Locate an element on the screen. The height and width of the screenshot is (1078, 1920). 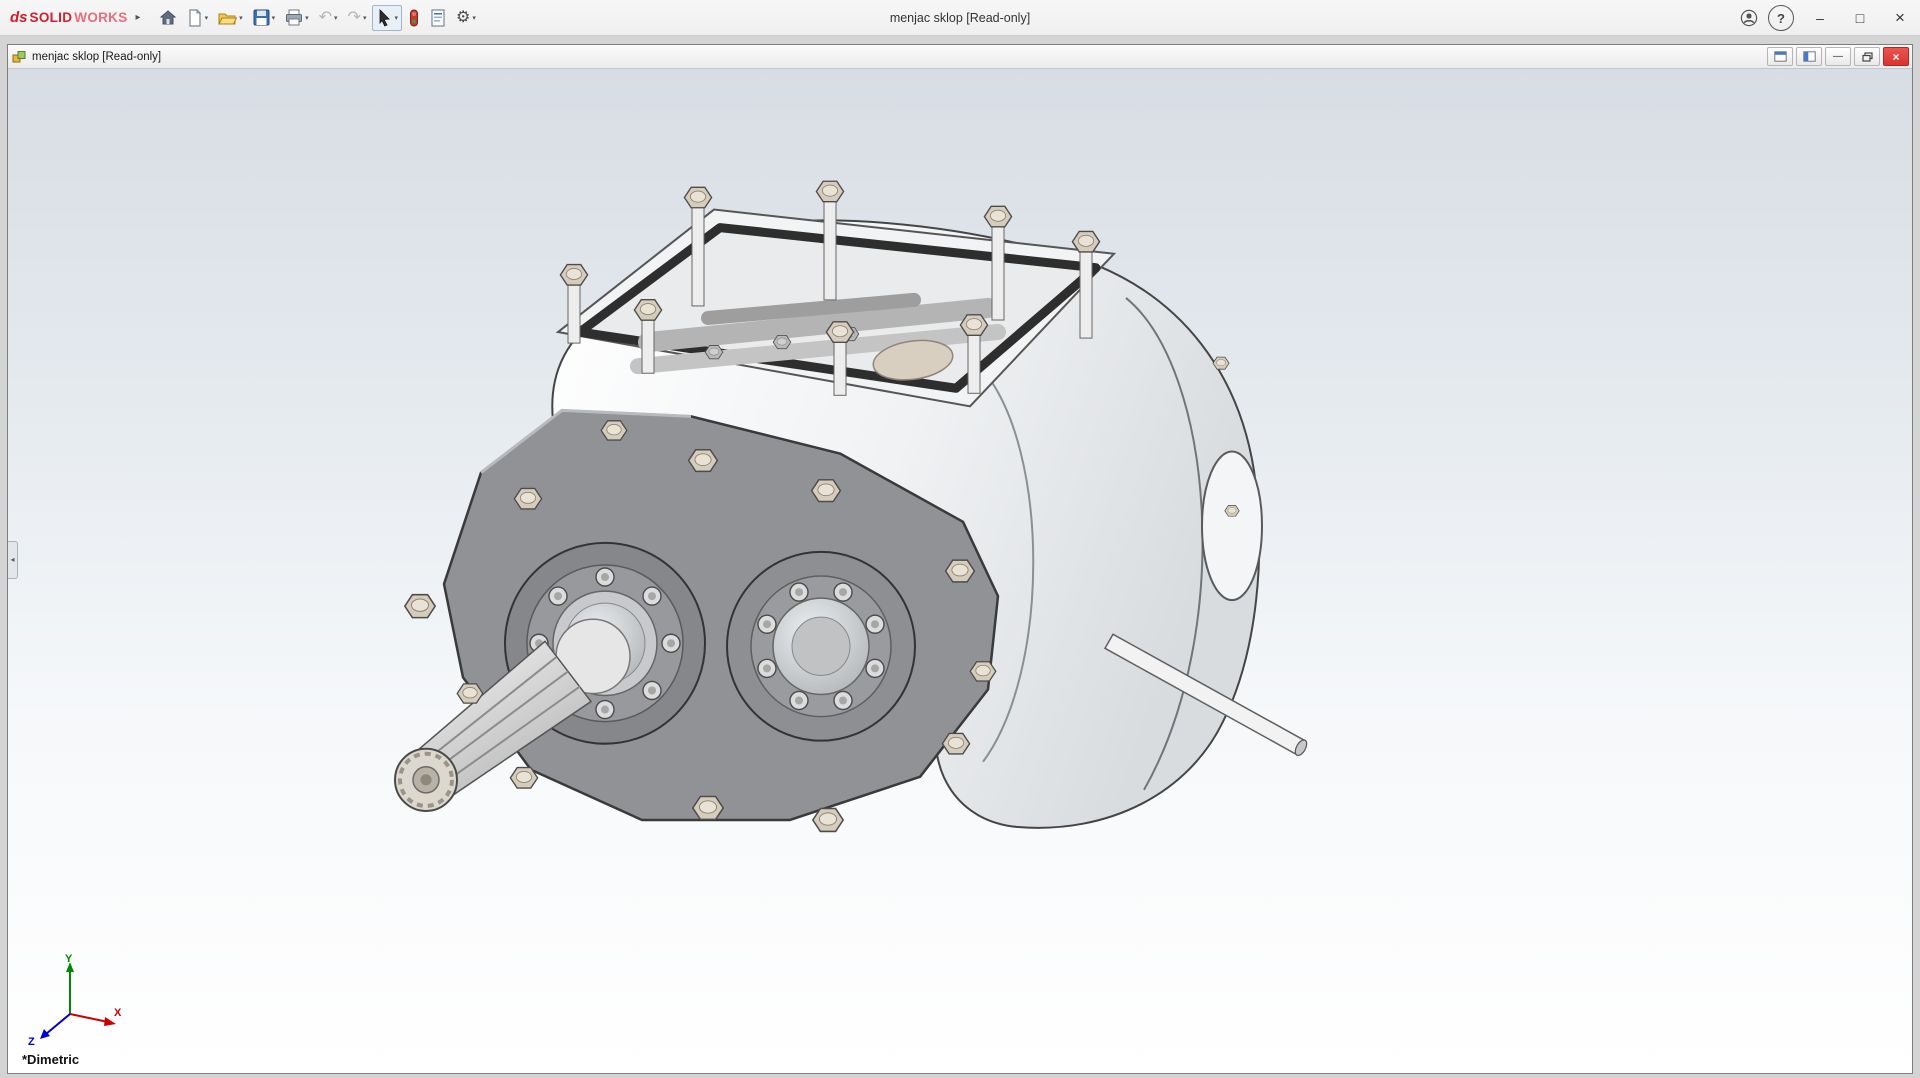
document-minimize-button: — is located at coordinates (1838, 56).